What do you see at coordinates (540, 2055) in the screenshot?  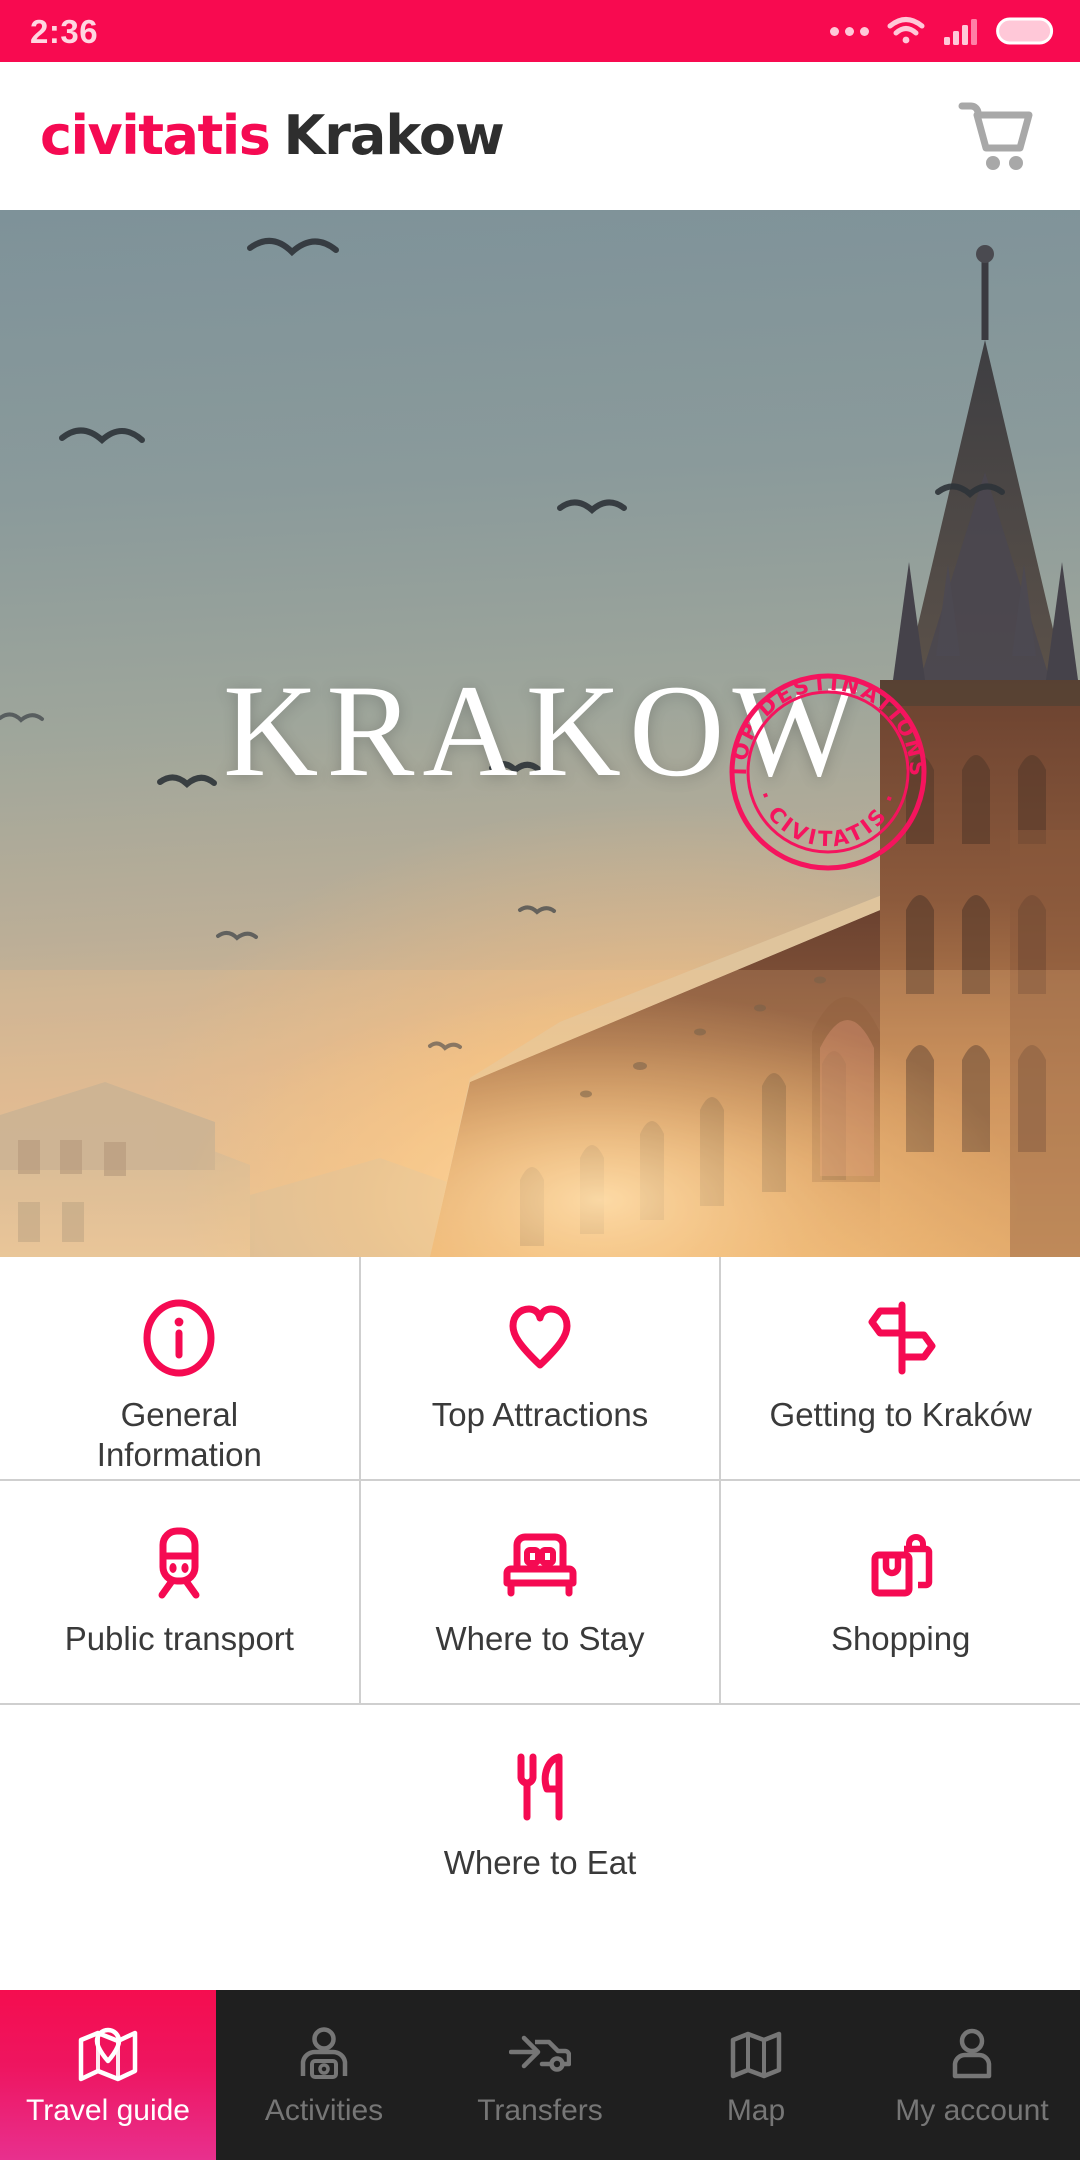 I see `car-arrow-icon` at bounding box center [540, 2055].